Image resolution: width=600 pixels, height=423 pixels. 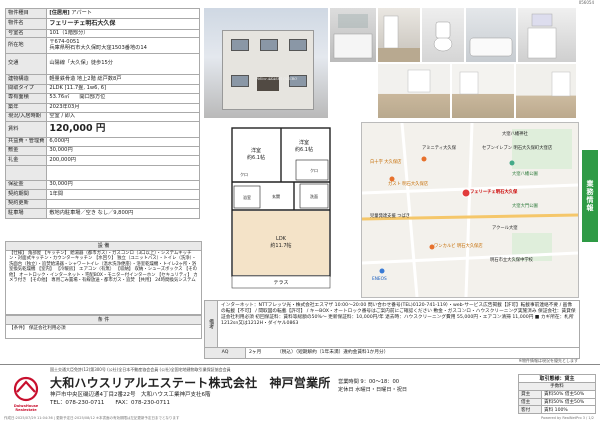 What do you see at coordinates (590, 196) in the screenshot?
I see `business-info-tab: 業務情報` at bounding box center [590, 196].